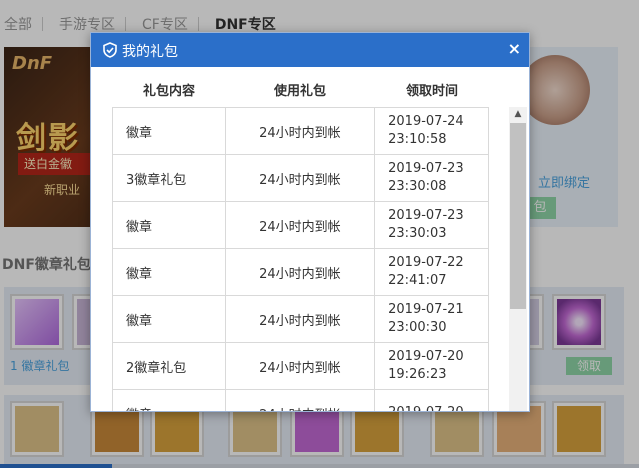  What do you see at coordinates (518, 114) in the screenshot?
I see `scroll-up-icon: ▲` at bounding box center [518, 114].